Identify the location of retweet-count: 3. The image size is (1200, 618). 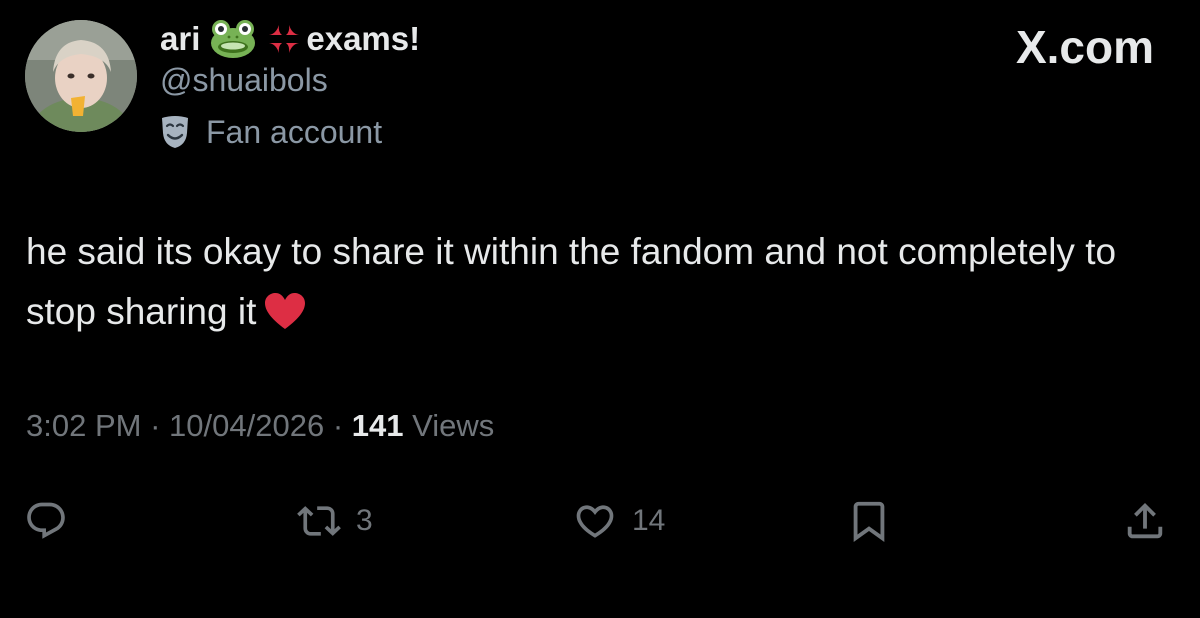
(364, 520).